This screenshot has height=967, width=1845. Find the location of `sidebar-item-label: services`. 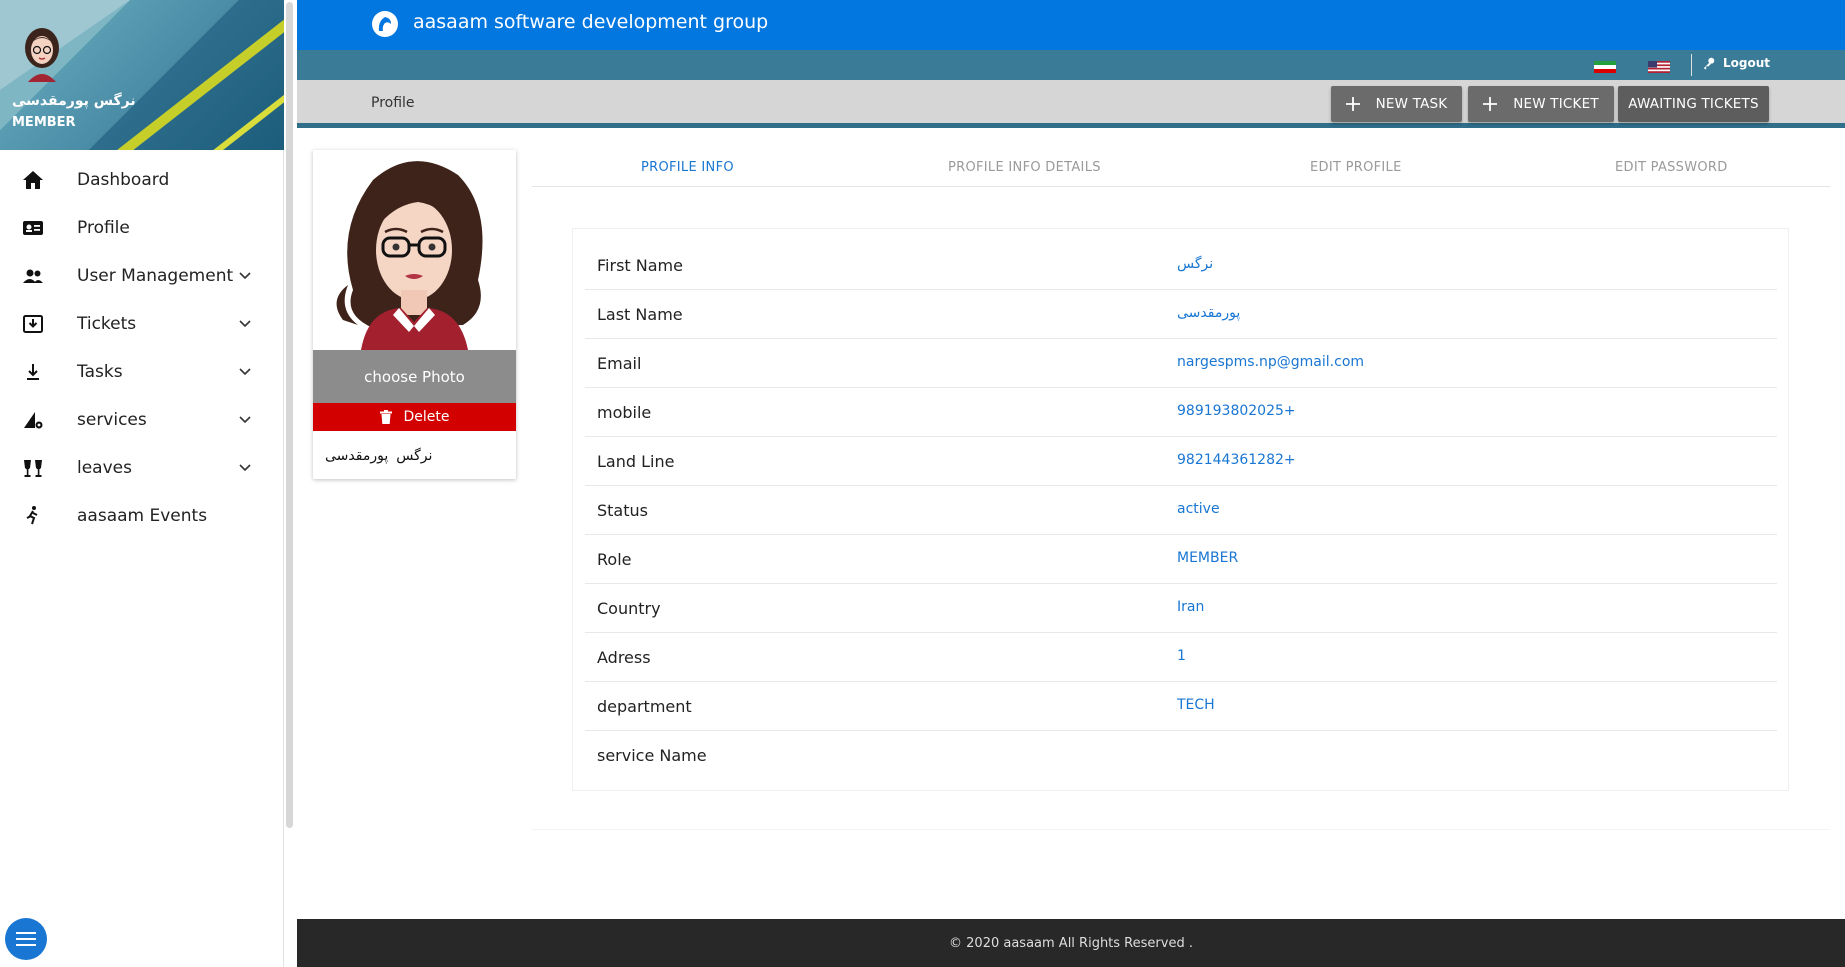

sidebar-item-label: services is located at coordinates (112, 420).